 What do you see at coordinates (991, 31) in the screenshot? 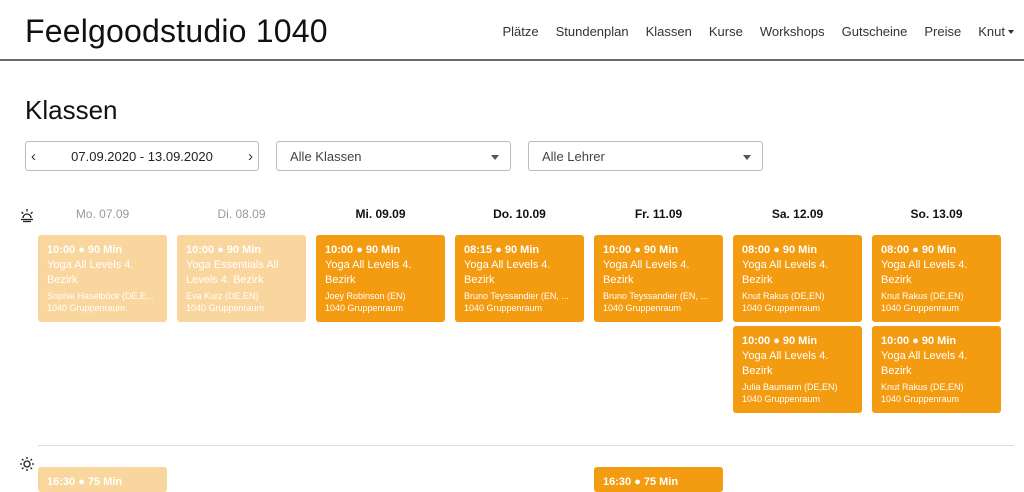
I see `user-name: Knut` at bounding box center [991, 31].